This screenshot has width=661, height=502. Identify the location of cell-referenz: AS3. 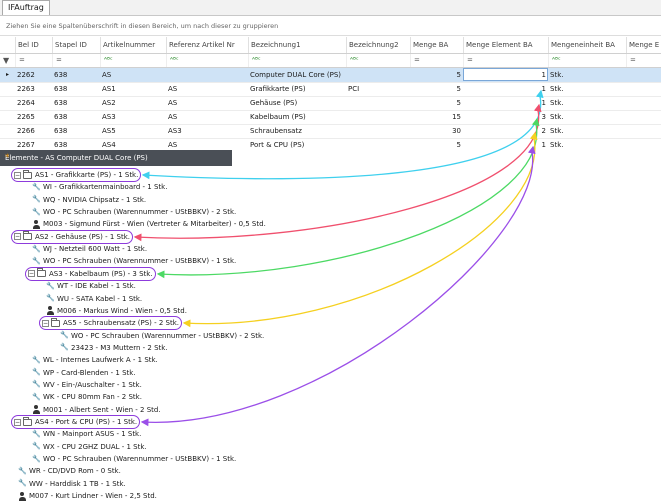
(207, 131).